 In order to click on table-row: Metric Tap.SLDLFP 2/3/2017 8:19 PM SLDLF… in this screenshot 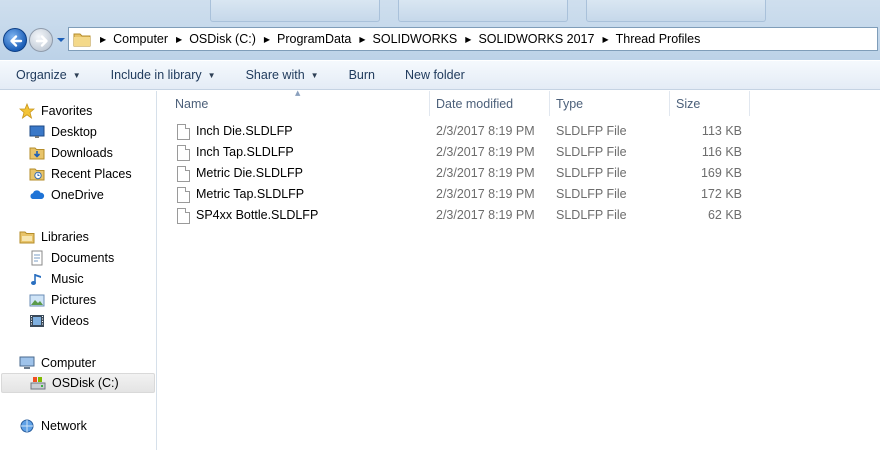, I will do `click(519, 194)`.